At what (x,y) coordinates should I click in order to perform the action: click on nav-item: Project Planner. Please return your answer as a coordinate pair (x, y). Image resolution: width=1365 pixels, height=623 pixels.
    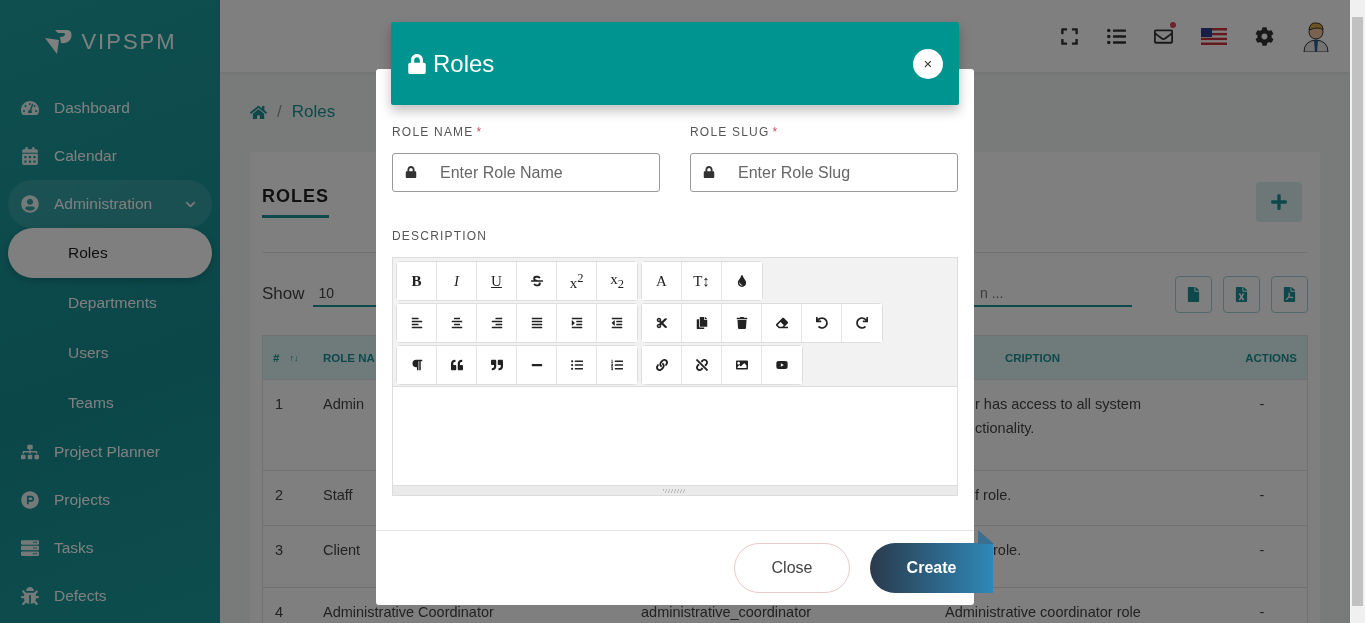
    Looking at the image, I should click on (110, 452).